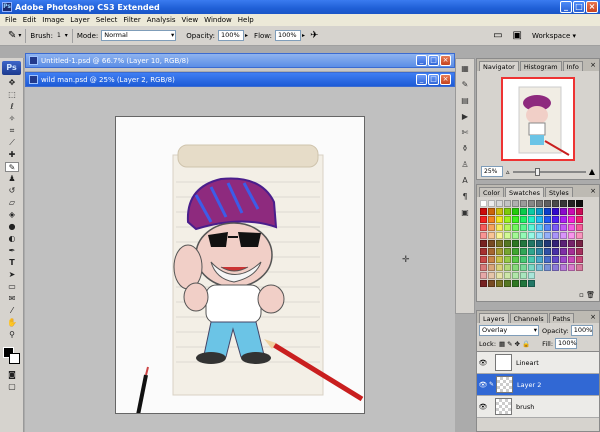 The height and width of the screenshot is (432, 600). I want to click on opacity-dropdown-icon: ▸, so click(246, 35).